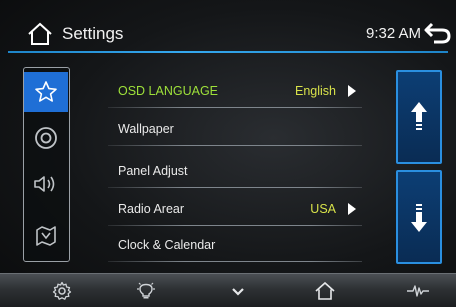 This screenshot has height=307, width=456. I want to click on sidebar-item-navigation, so click(46, 236).